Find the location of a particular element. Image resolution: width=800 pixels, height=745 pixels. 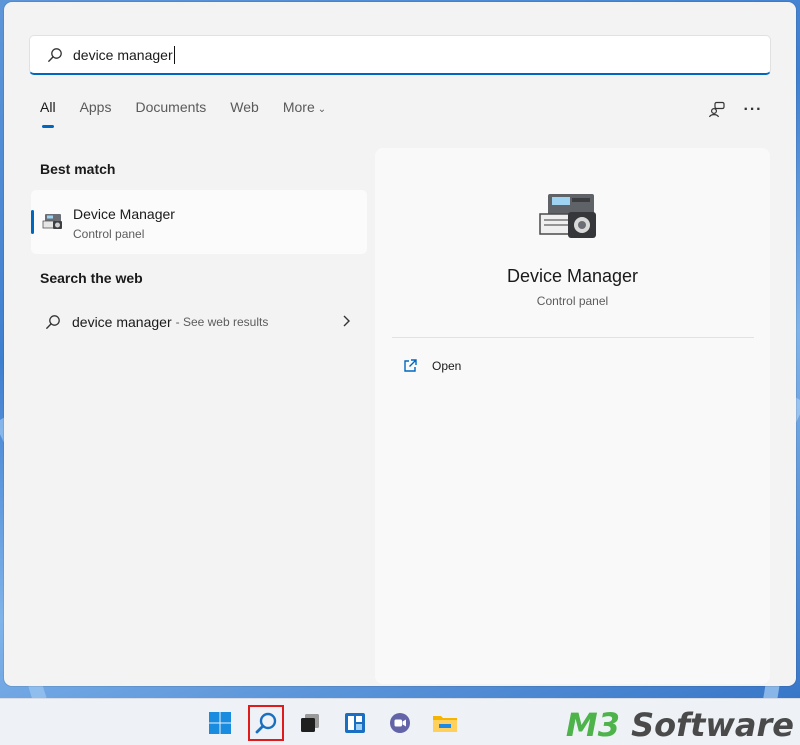

file-explorer-icon is located at coordinates (445, 723).